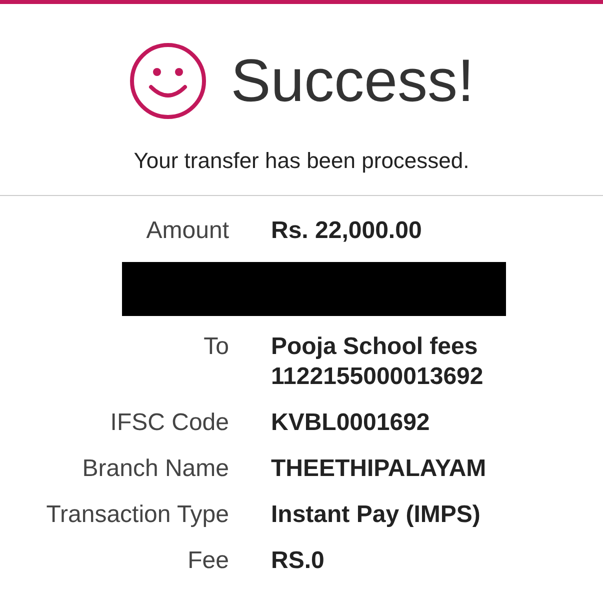 The image size is (603, 601). What do you see at coordinates (215, 347) in the screenshot?
I see `detail-label: To` at bounding box center [215, 347].